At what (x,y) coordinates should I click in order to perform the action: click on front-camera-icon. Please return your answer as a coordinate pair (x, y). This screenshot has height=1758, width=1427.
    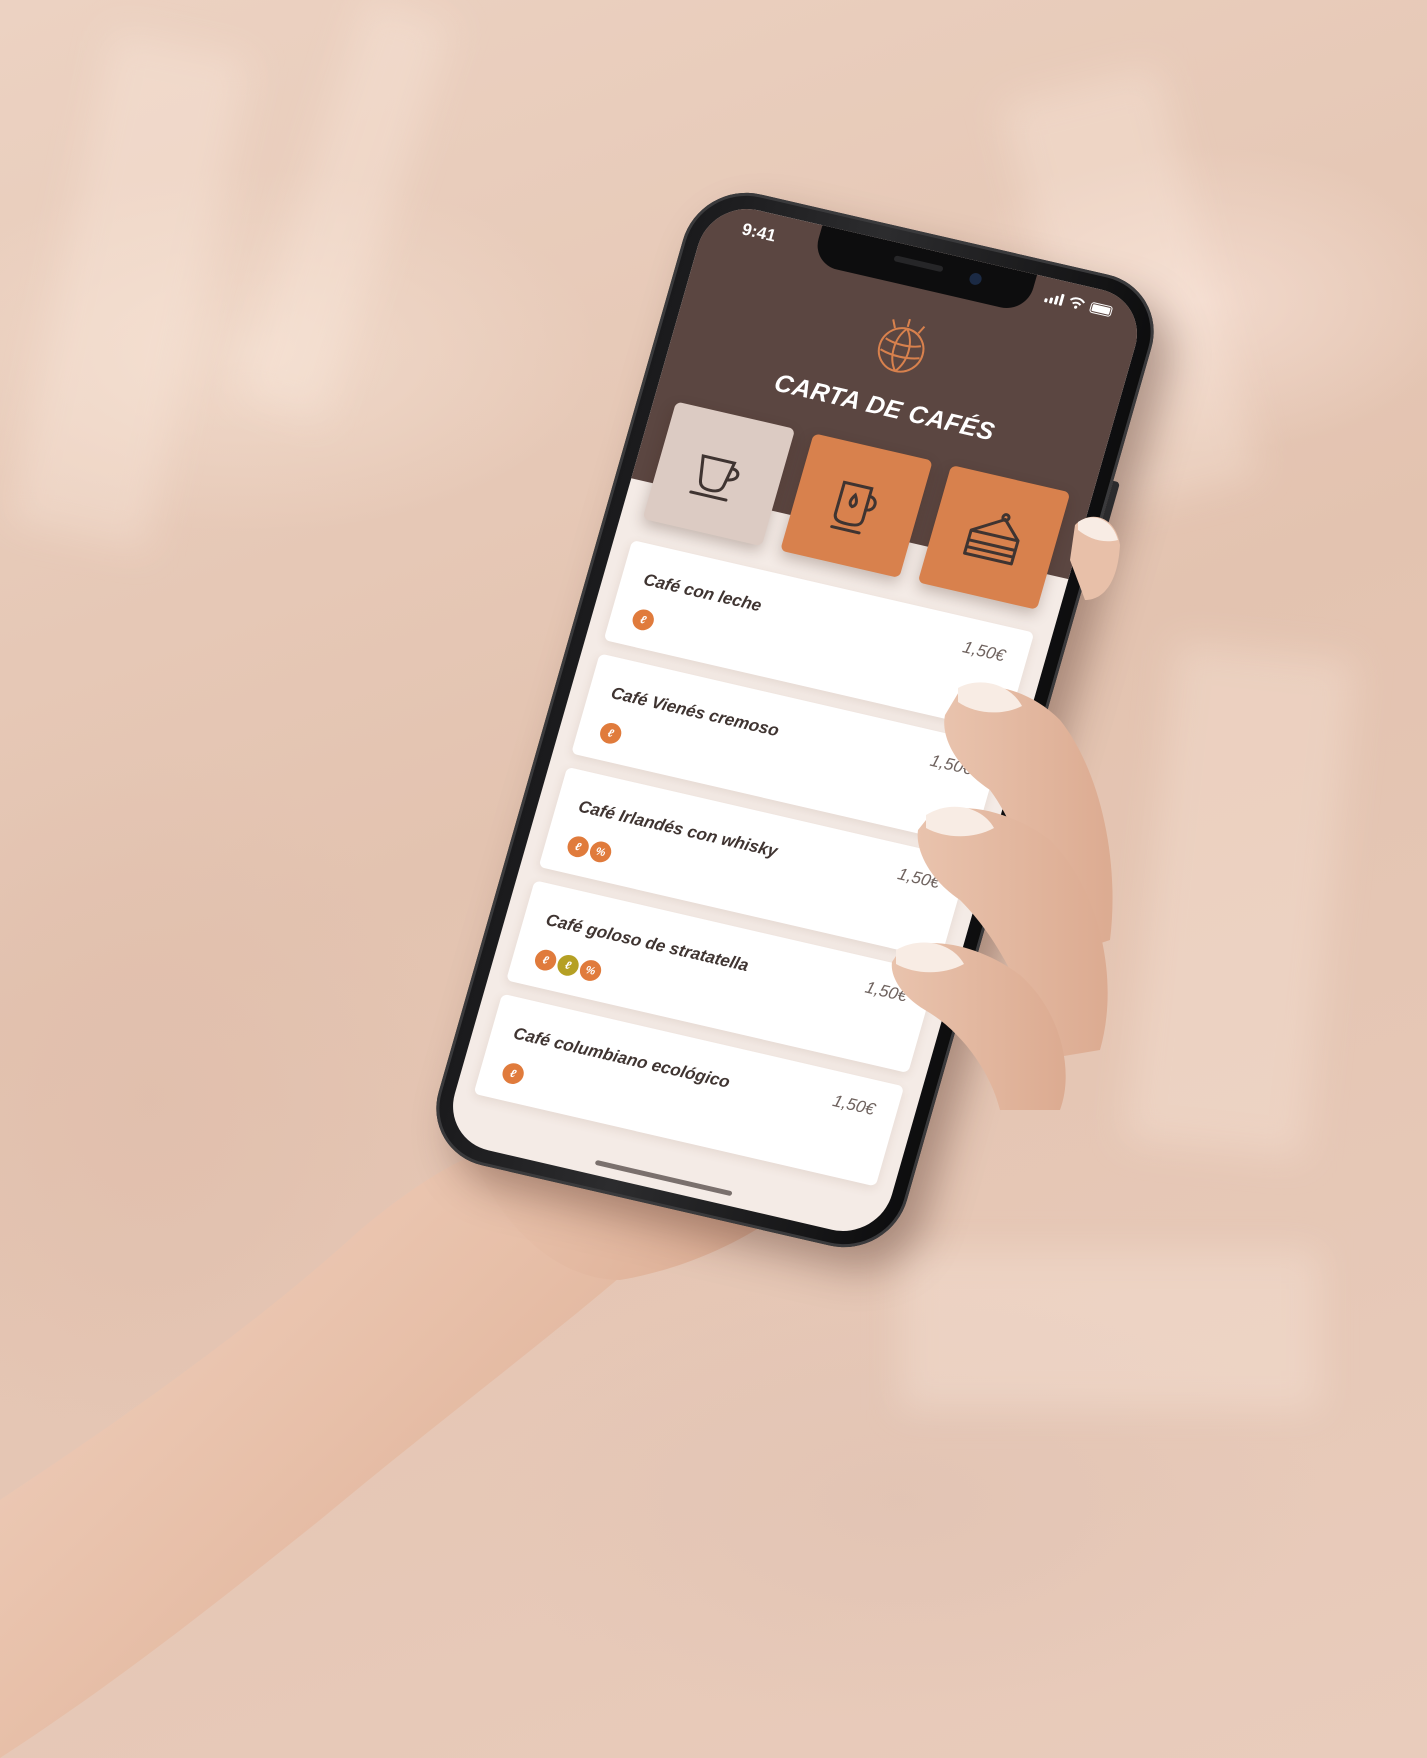
    Looking at the image, I should click on (976, 279).